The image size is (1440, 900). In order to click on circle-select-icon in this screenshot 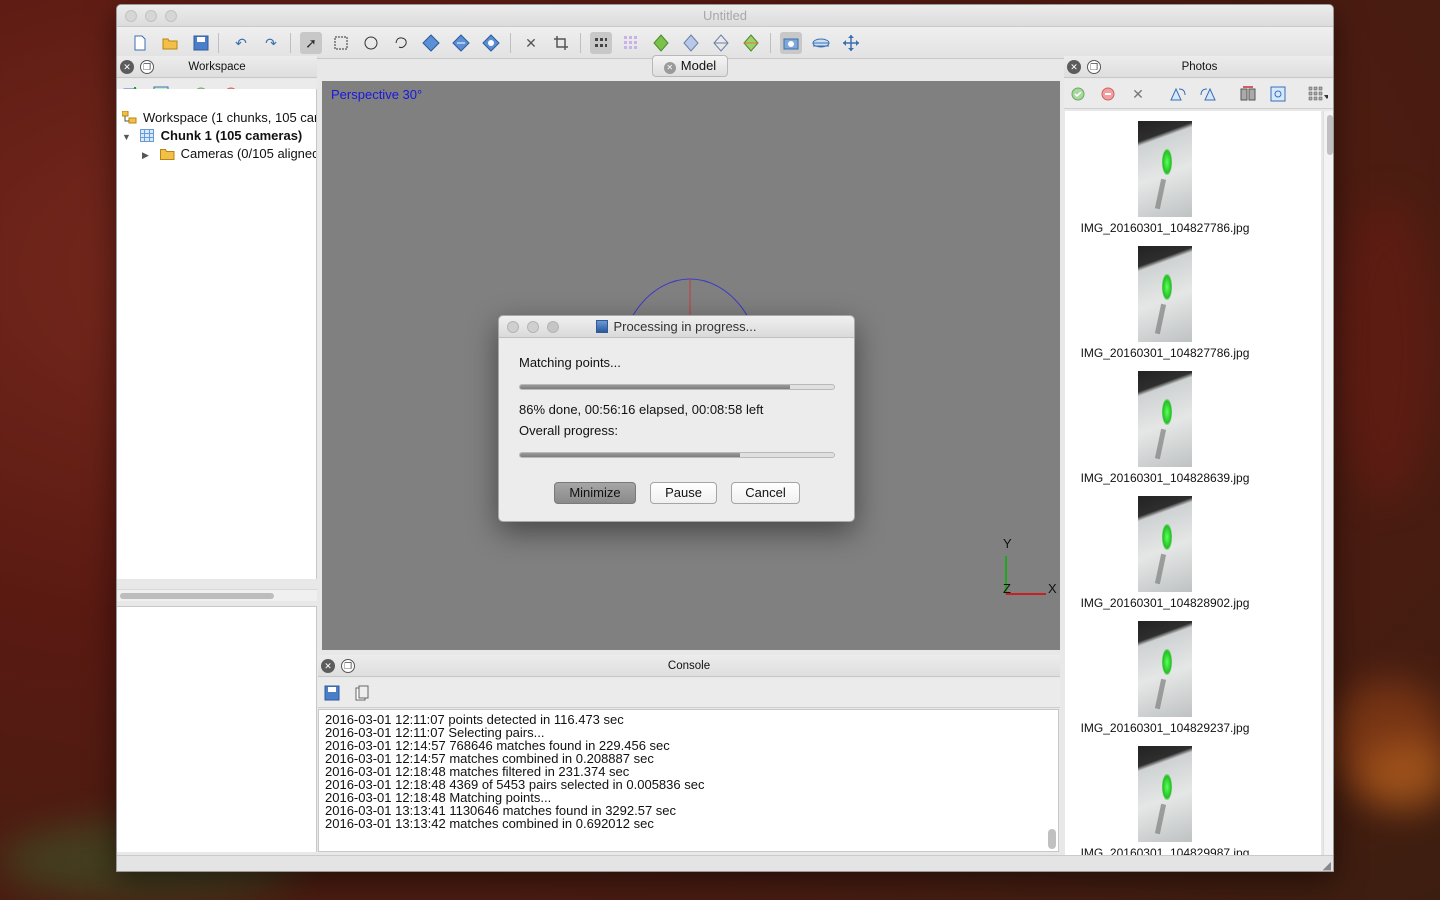, I will do `click(371, 43)`.